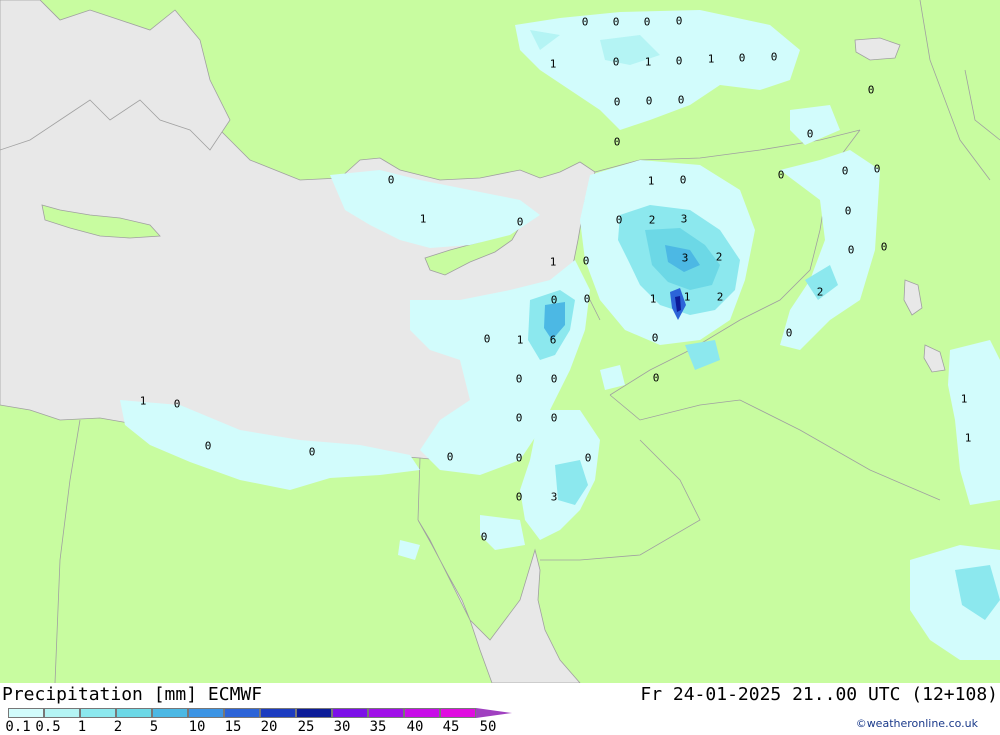 The width and height of the screenshot is (1000, 735). Describe the element at coordinates (494, 713) in the screenshot. I see `legend-arrow` at that location.